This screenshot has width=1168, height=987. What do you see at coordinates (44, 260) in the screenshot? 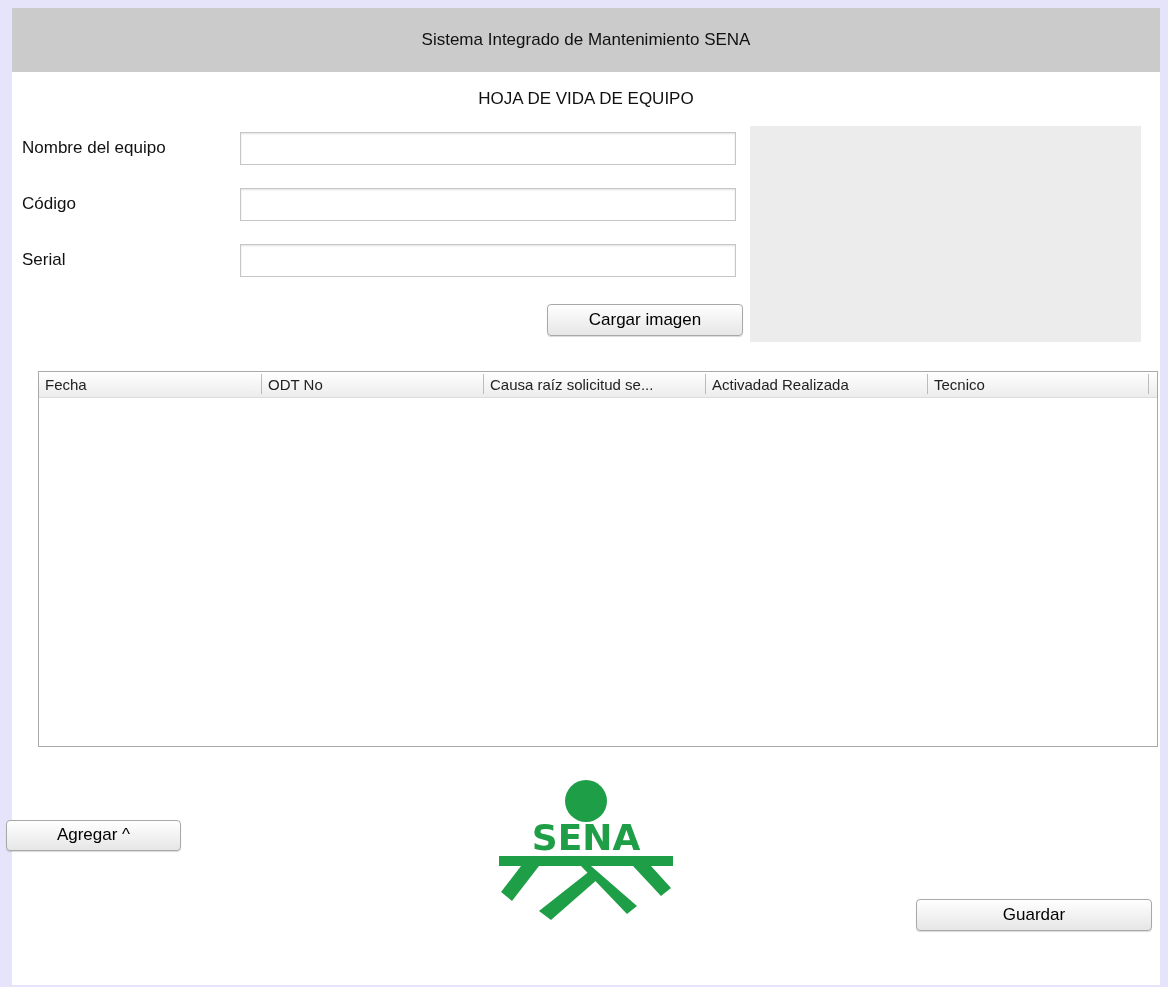
I see `field-label: Serial` at bounding box center [44, 260].